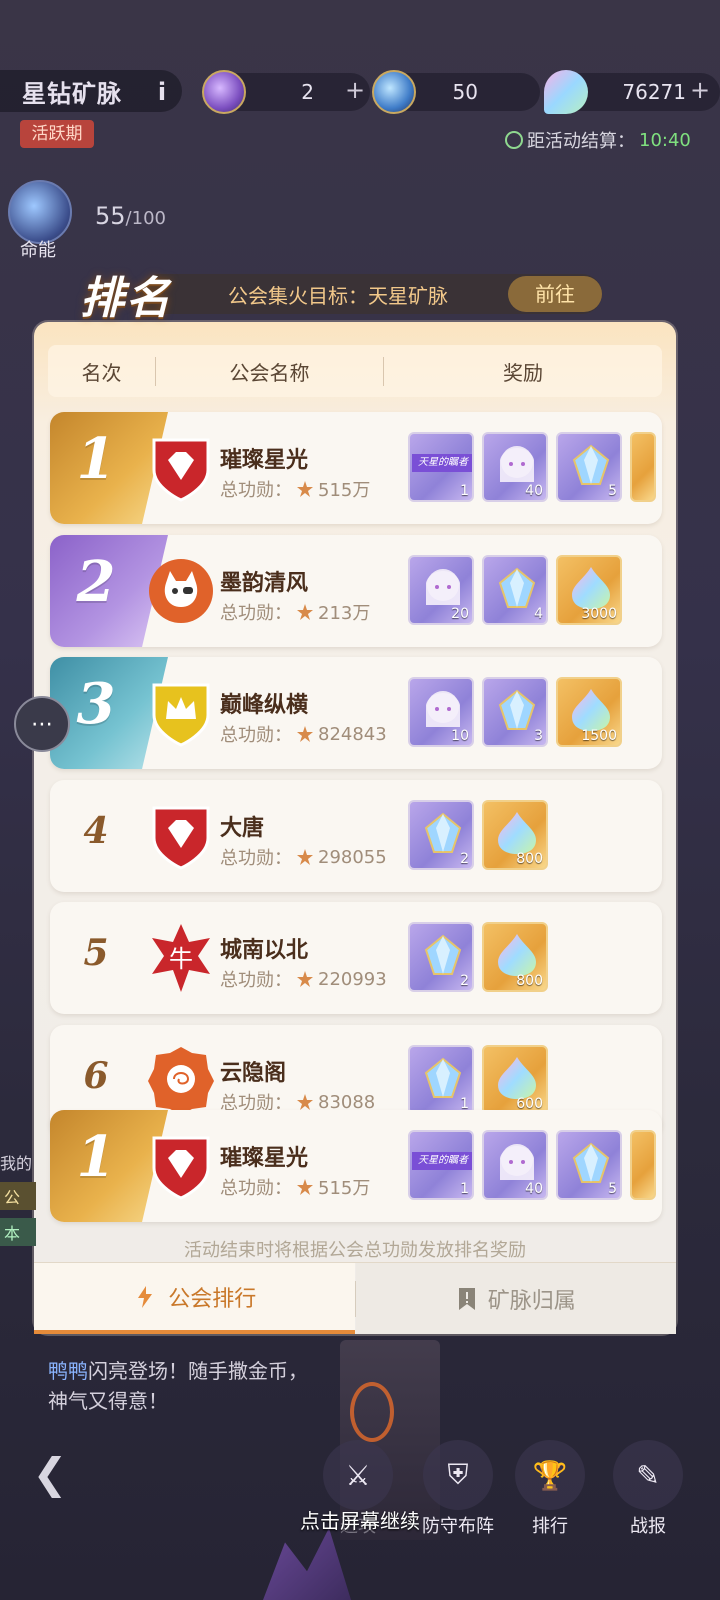 The width and height of the screenshot is (720, 1600). What do you see at coordinates (96, 831) in the screenshot?
I see `rank-number: 4` at bounding box center [96, 831].